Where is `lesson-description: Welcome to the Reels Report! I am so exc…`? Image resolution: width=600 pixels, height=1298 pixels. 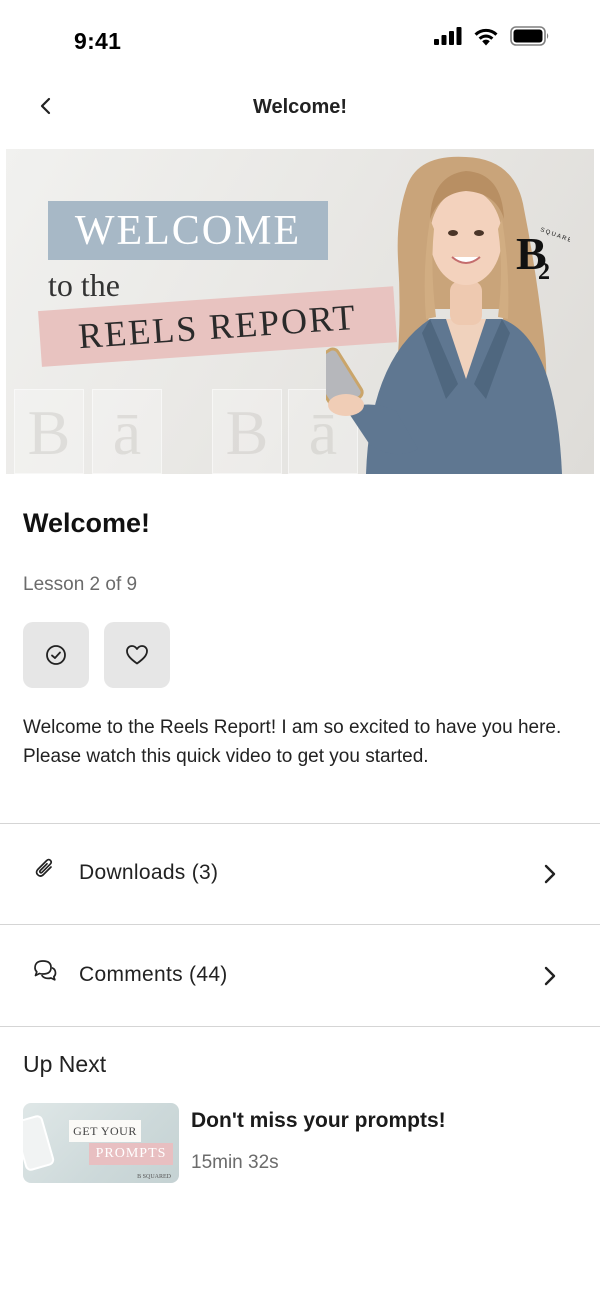 lesson-description: Welcome to the Reels Report! I am so exc… is located at coordinates (301, 742).